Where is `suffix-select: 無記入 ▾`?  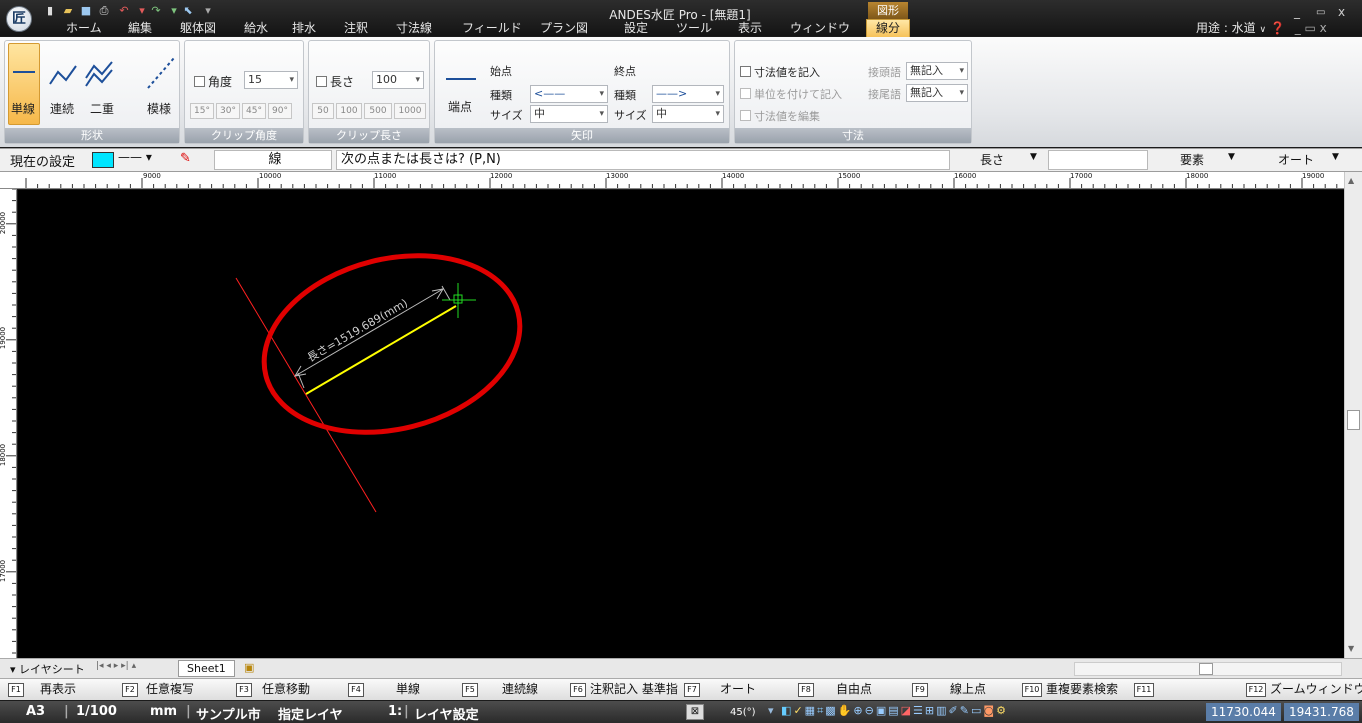 suffix-select: 無記入 ▾ is located at coordinates (937, 93).